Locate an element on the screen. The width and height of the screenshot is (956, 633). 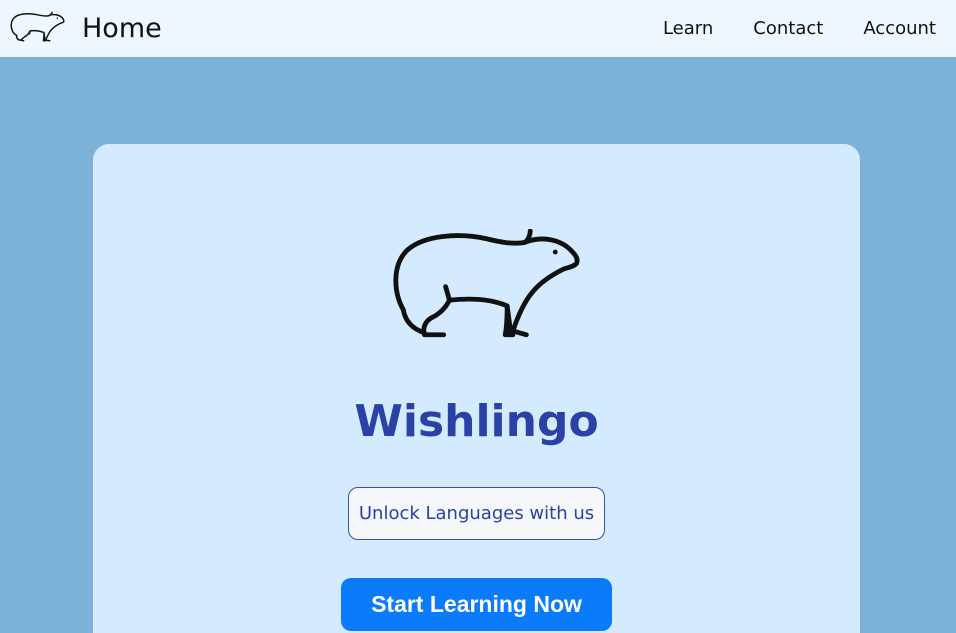
start-learning-button: Start Learning Now is located at coordinates (476, 604).